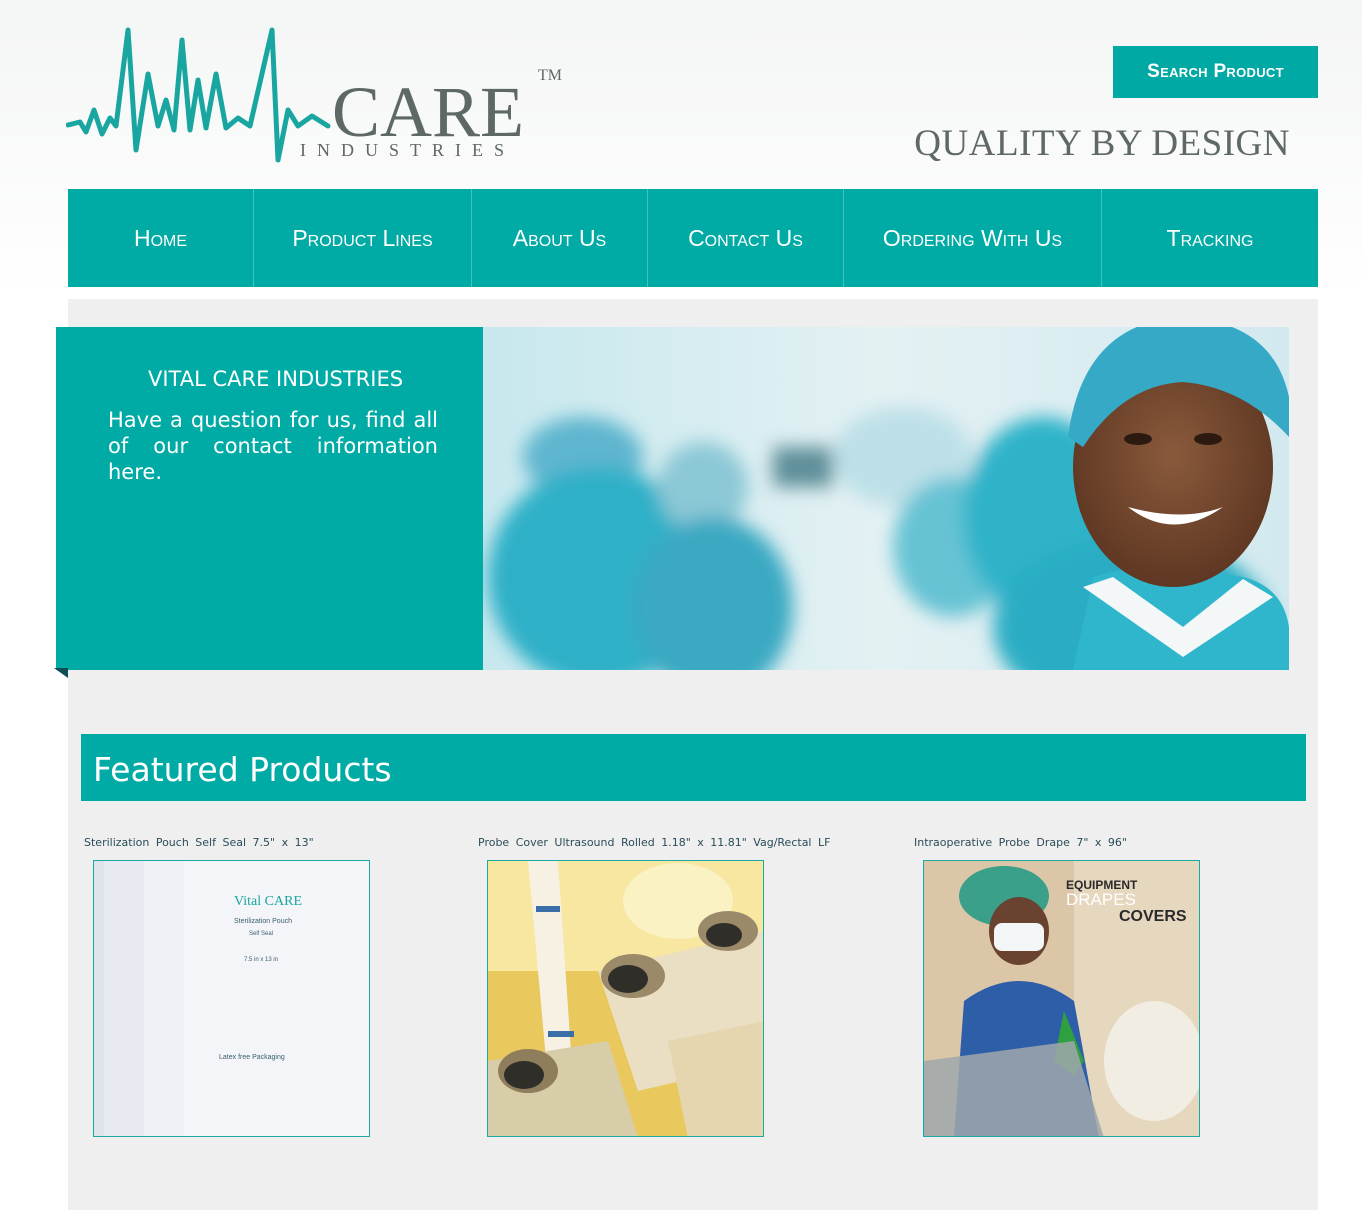  I want to click on nav-tracking: Tracking, so click(1210, 238).